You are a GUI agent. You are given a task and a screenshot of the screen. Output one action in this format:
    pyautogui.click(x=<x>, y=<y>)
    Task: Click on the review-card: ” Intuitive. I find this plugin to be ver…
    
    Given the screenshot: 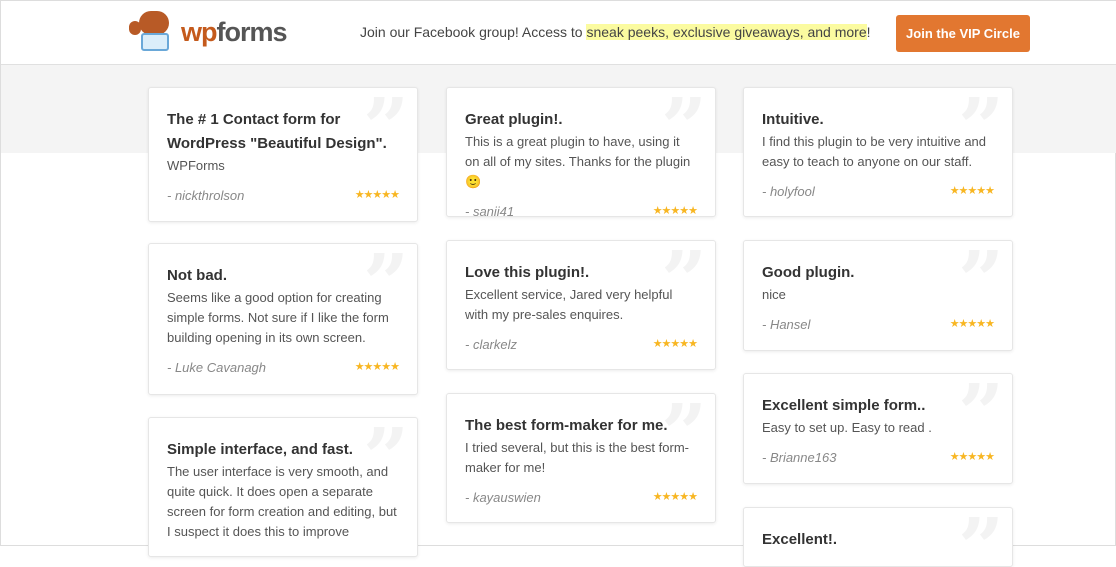 What is the action you would take?
    pyautogui.click(x=878, y=152)
    